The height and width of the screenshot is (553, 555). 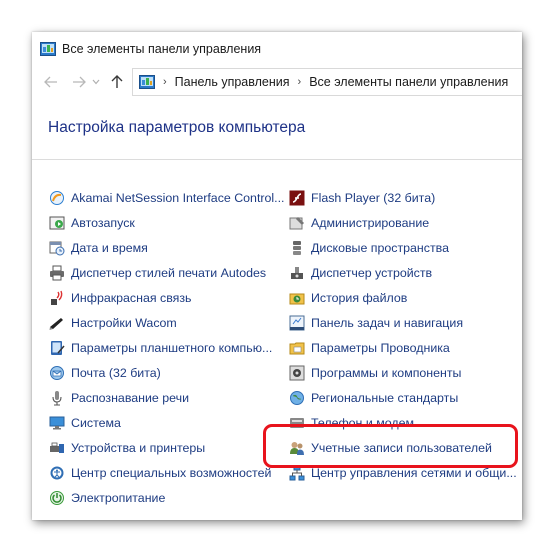 What do you see at coordinates (167, 222) in the screenshot?
I see `item-autoplay: Автозапуск` at bounding box center [167, 222].